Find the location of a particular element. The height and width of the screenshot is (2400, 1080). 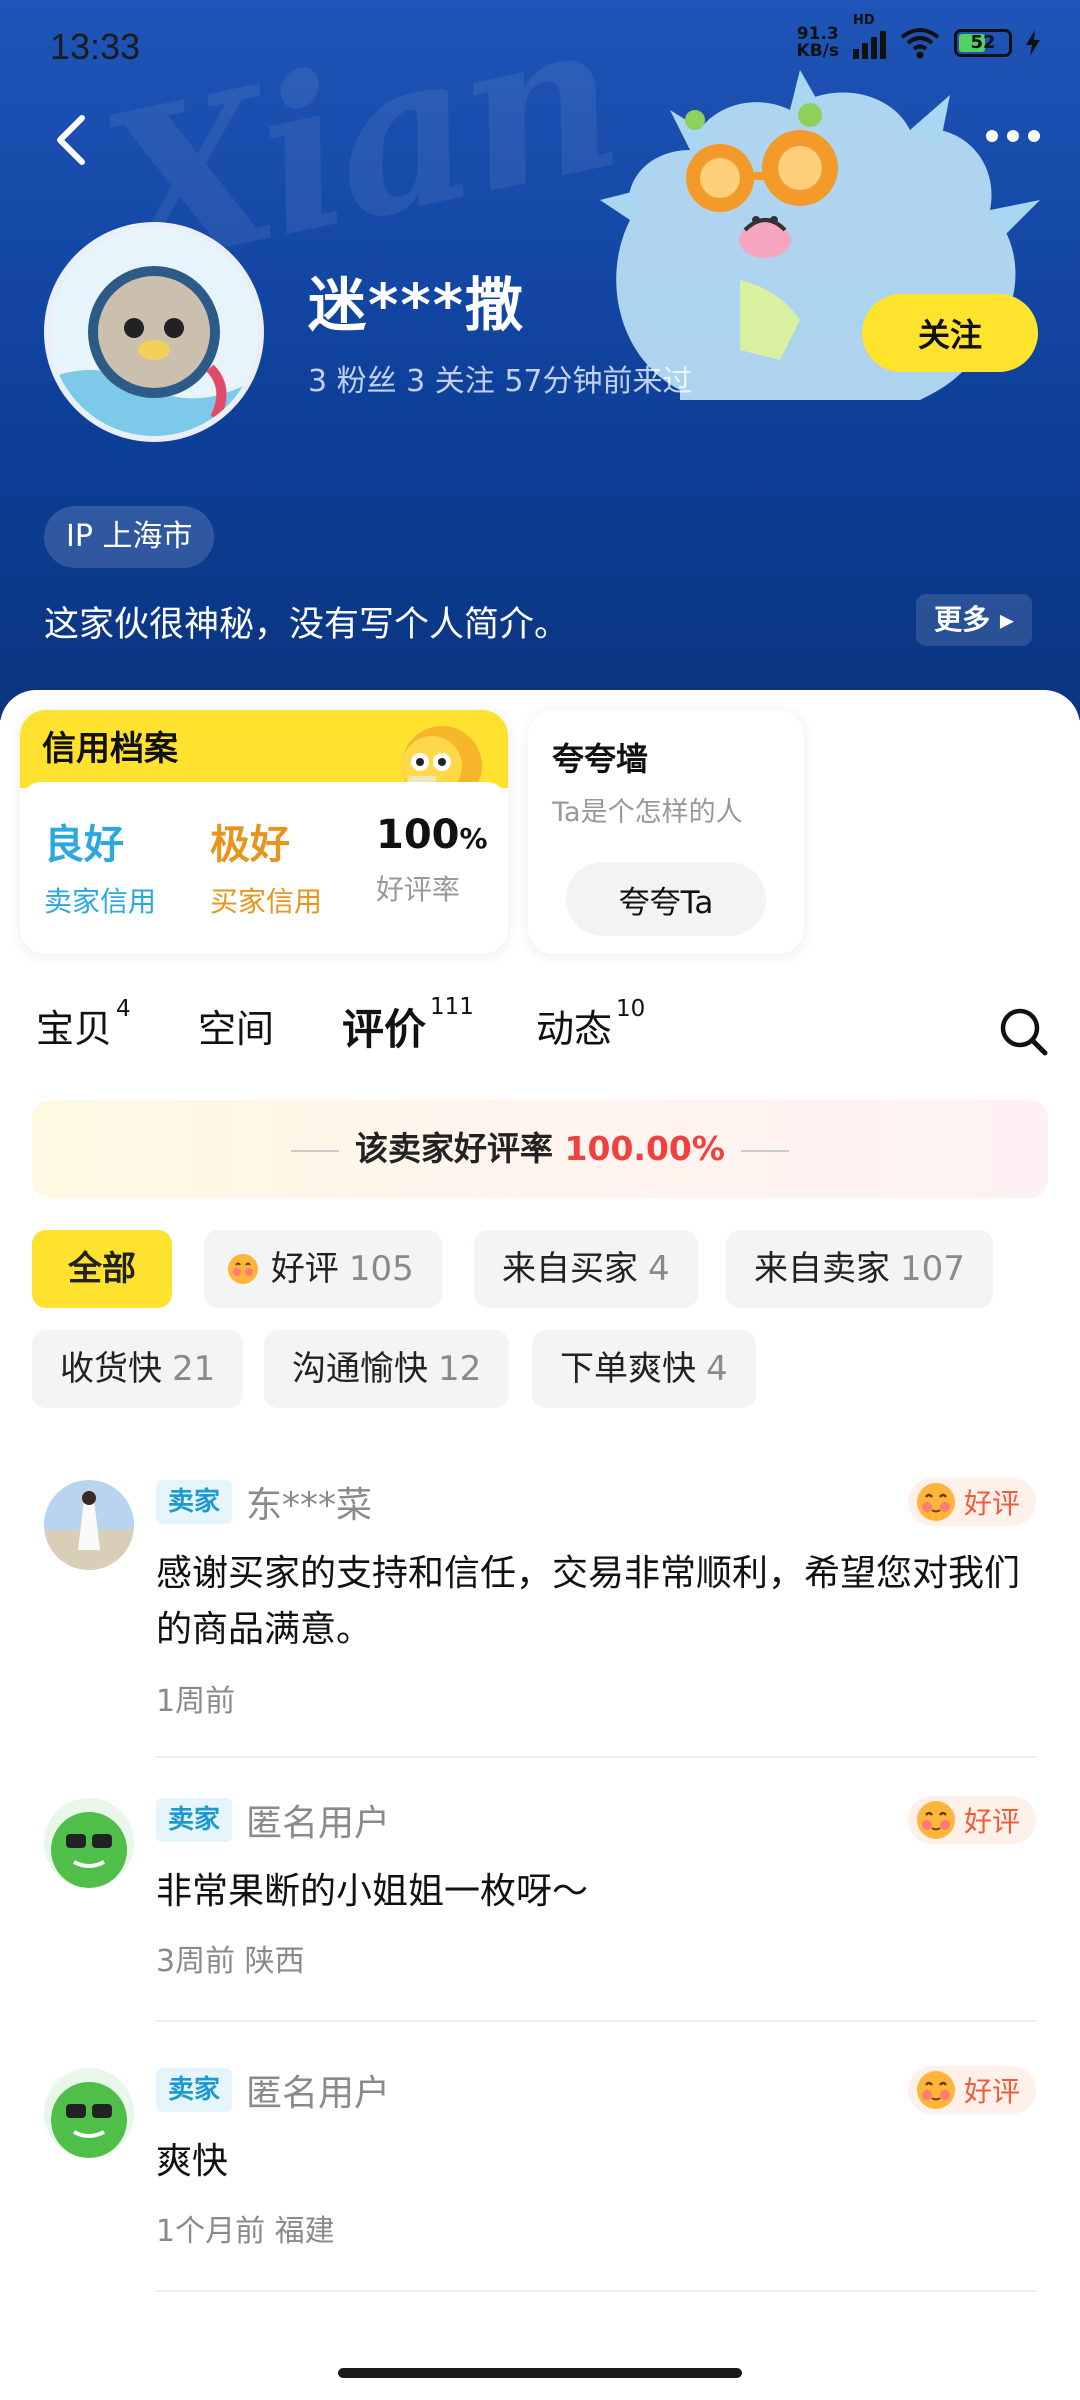

buyer-credit-value: 极好 is located at coordinates (250, 845).